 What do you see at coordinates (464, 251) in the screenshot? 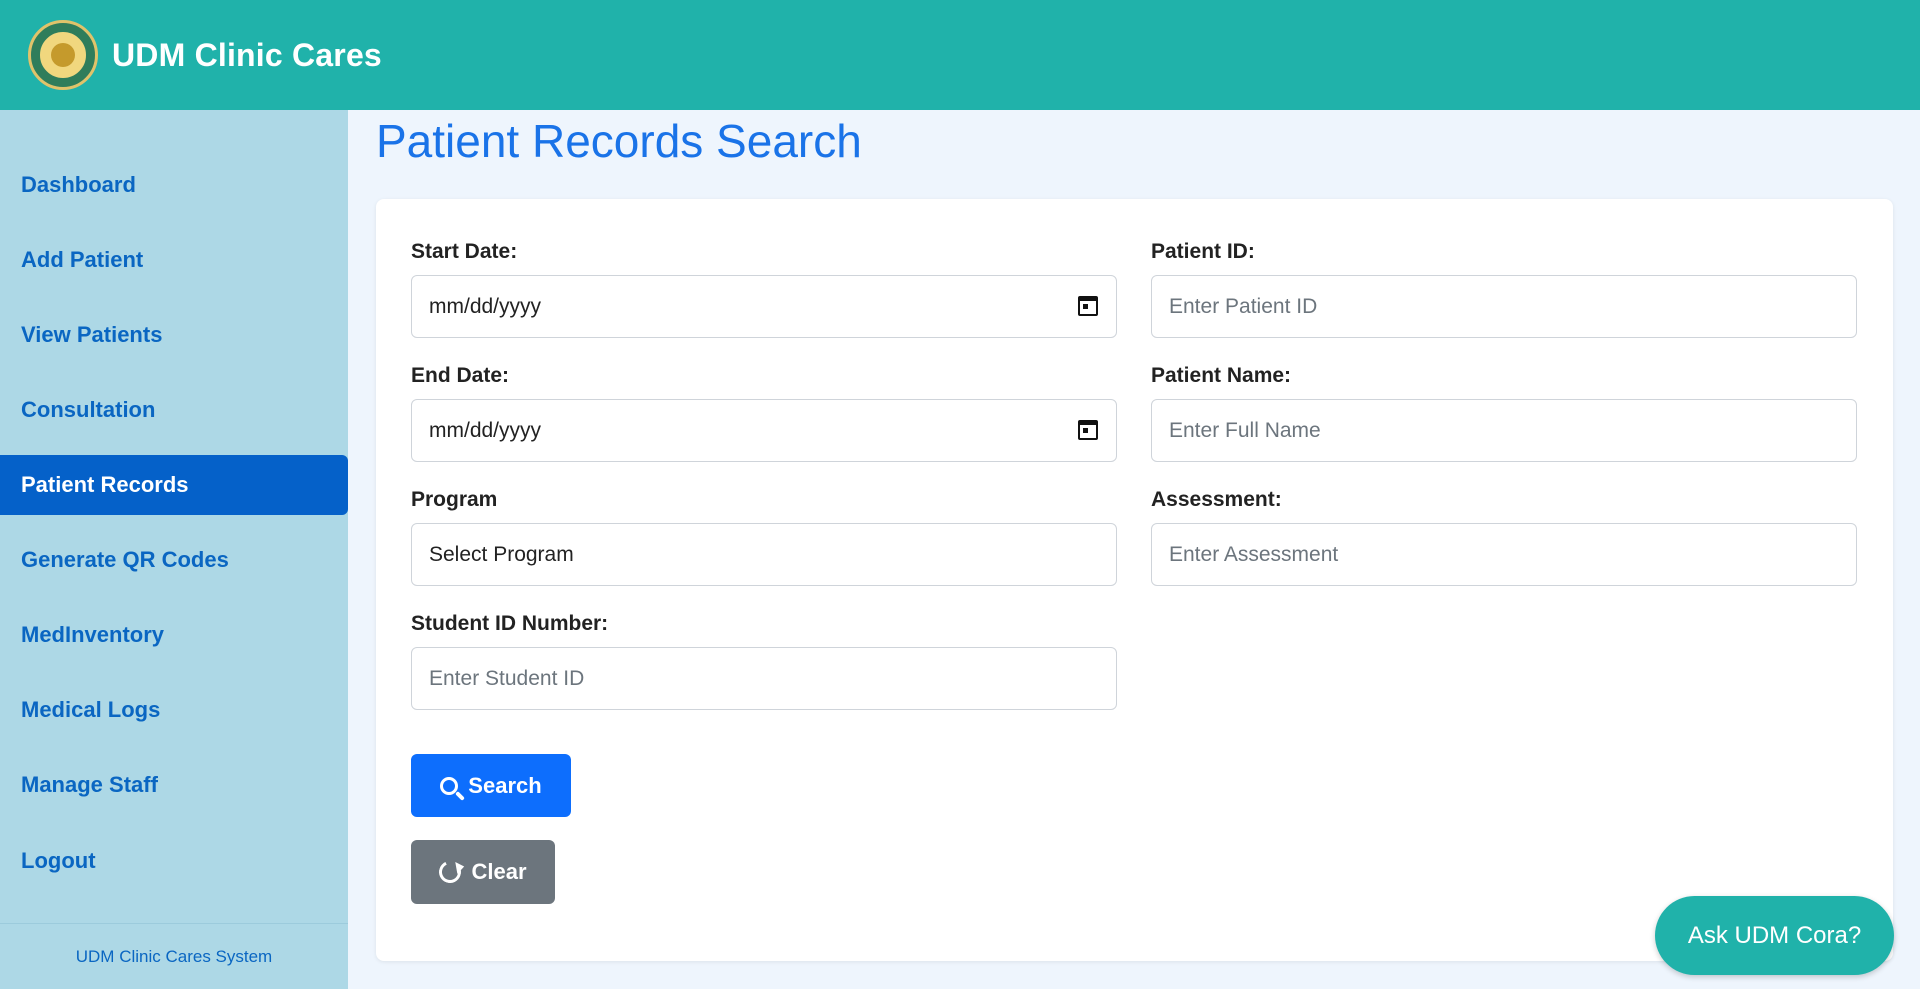
I see `start-date-label: Start Date:` at bounding box center [464, 251].